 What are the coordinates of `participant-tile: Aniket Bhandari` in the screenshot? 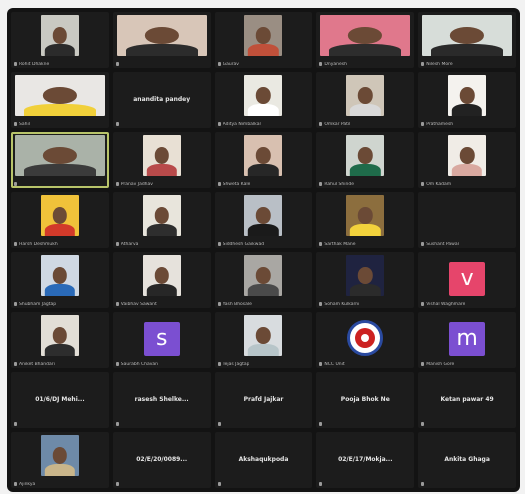 It's located at (60, 340).